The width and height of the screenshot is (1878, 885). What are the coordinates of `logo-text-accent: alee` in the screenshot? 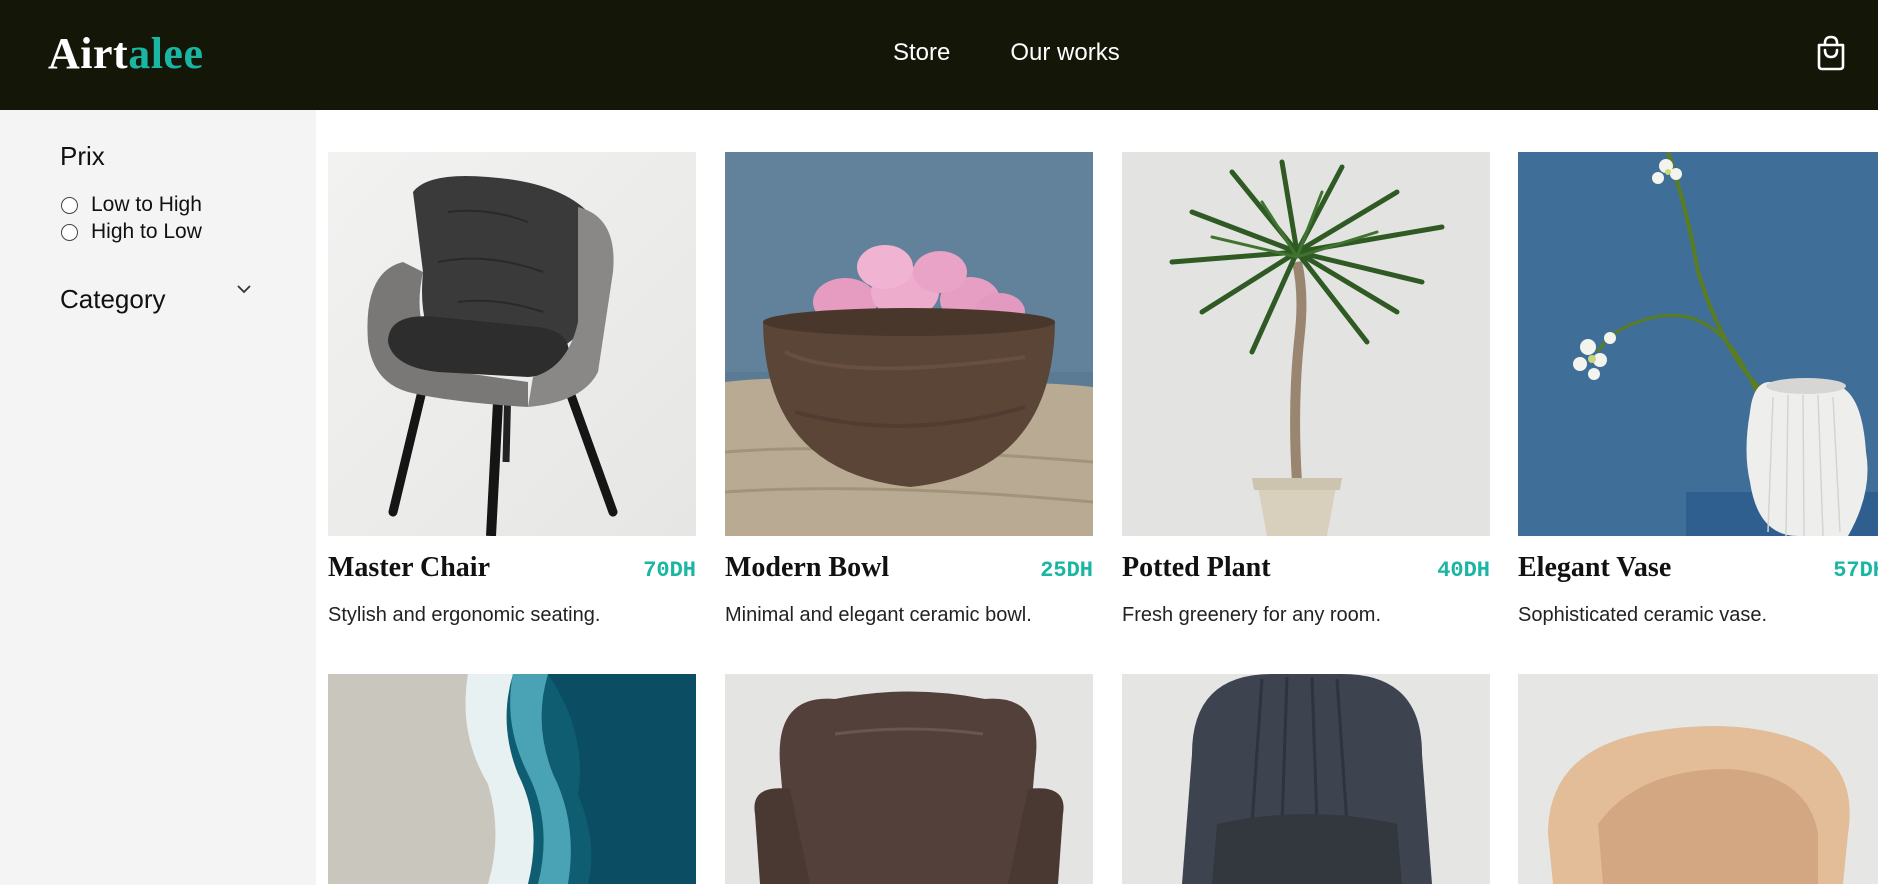 It's located at (166, 53).